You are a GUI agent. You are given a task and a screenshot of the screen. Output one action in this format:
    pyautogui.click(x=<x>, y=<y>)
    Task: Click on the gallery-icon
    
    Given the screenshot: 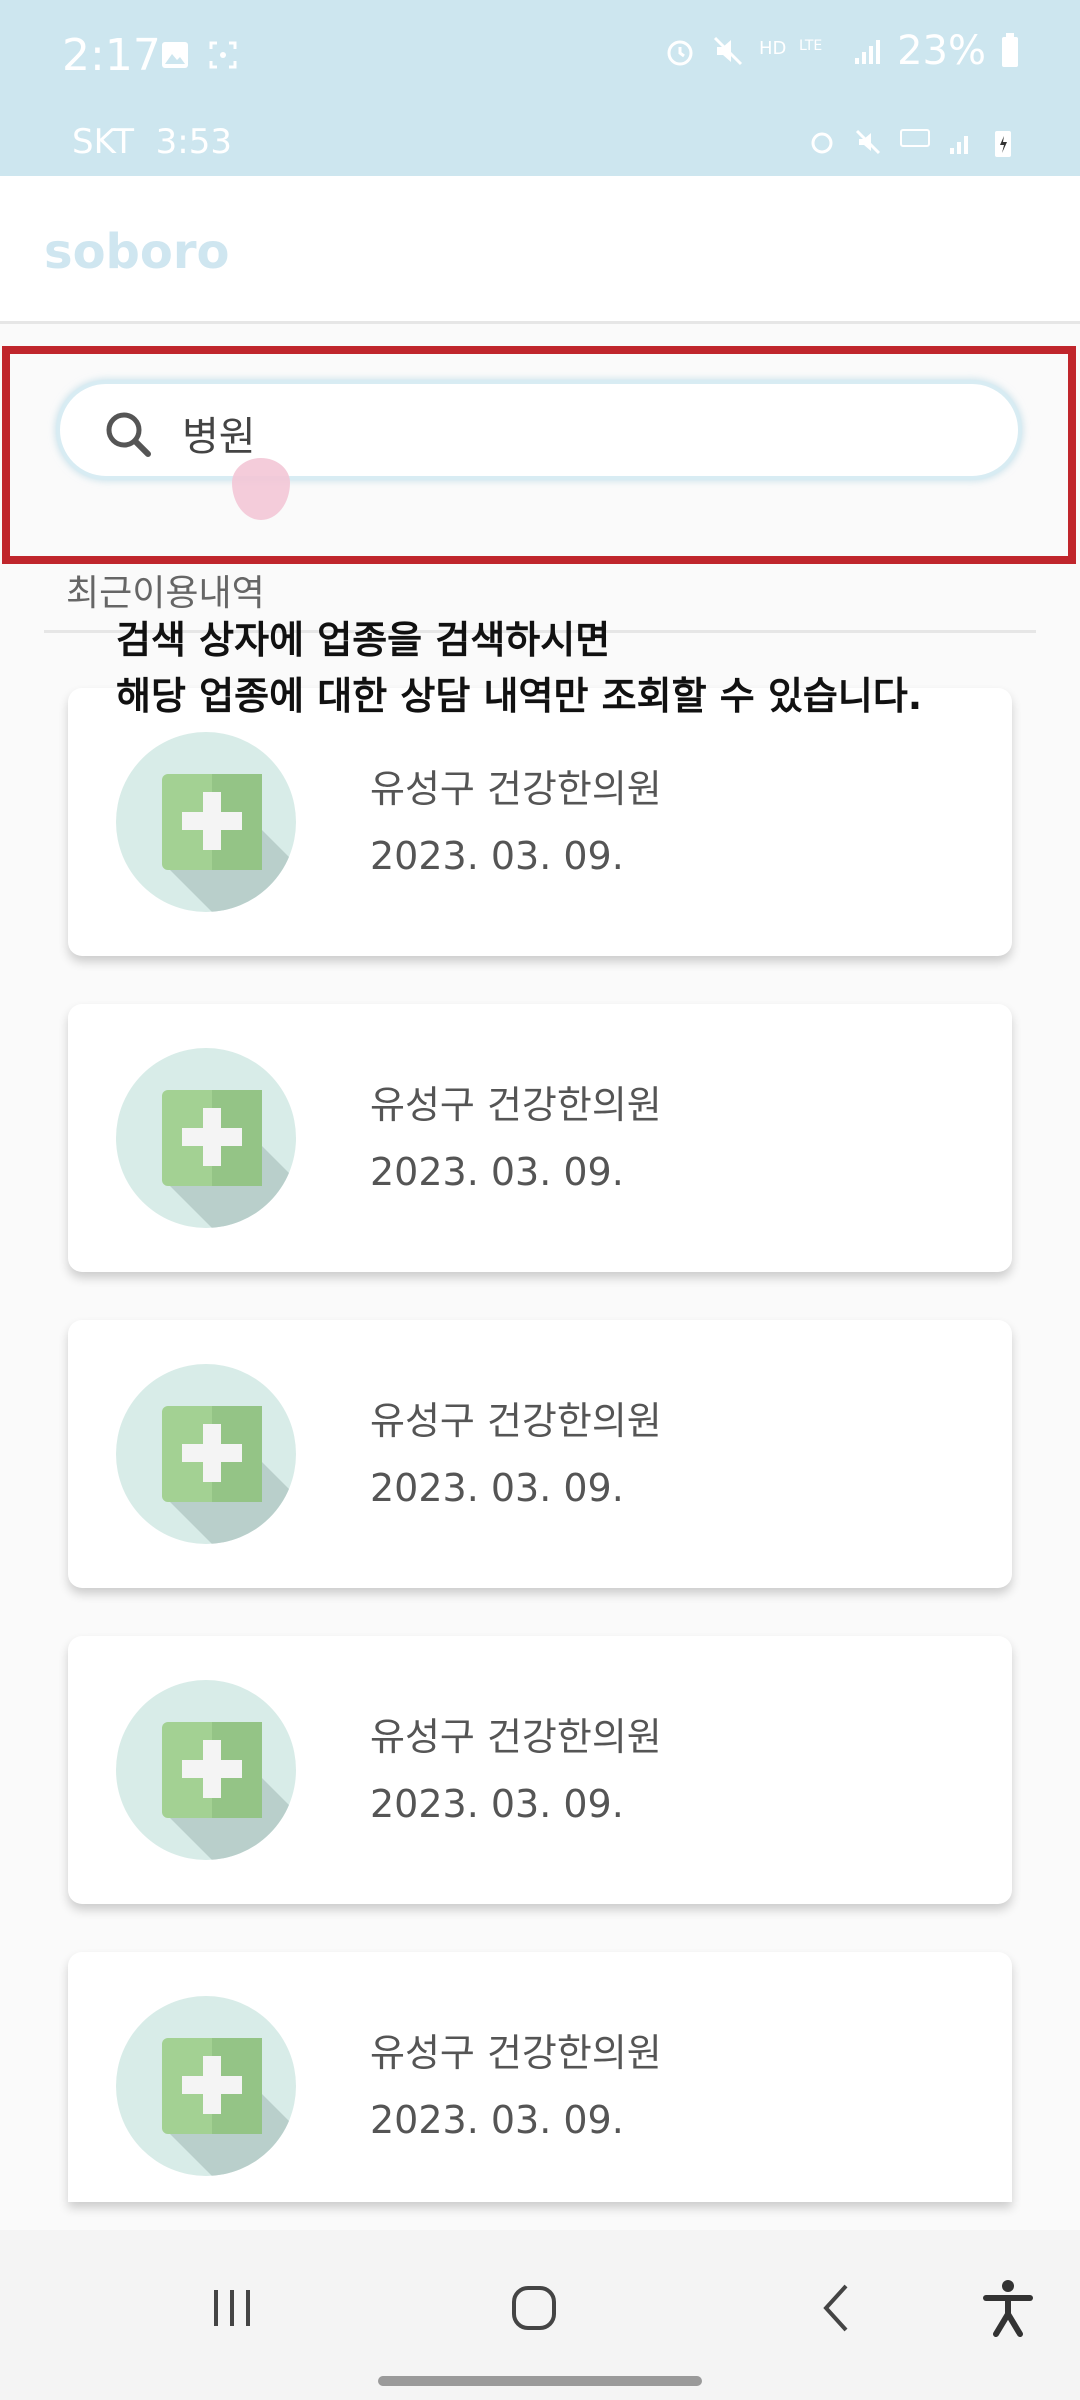 What is the action you would take?
    pyautogui.click(x=175, y=55)
    